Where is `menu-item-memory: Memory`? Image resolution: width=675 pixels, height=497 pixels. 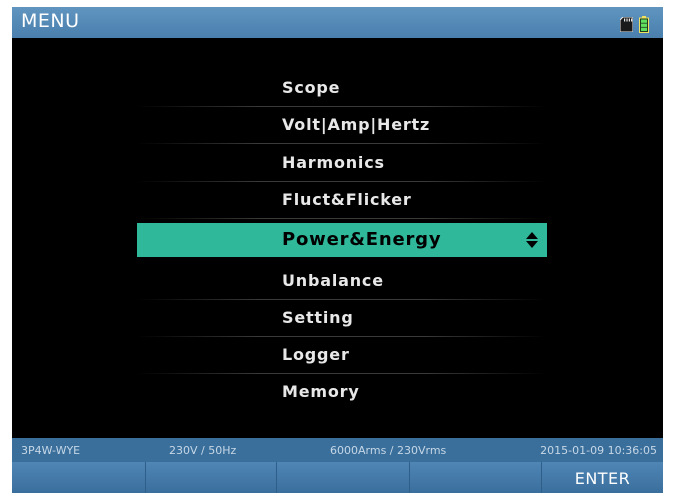
menu-item-memory: Memory is located at coordinates (342, 392).